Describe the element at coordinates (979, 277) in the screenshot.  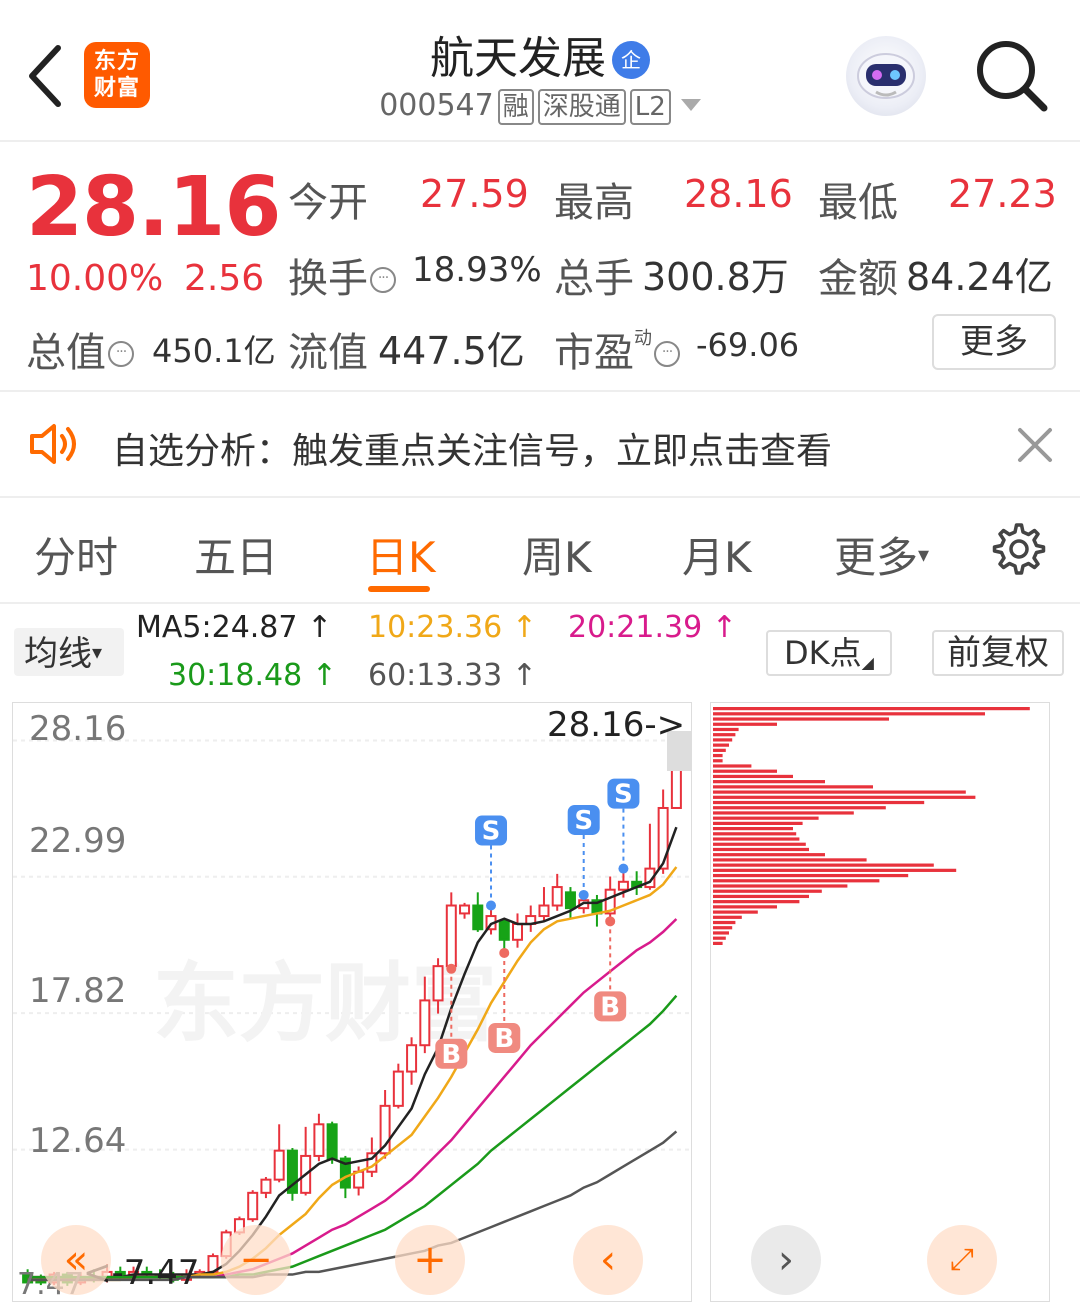
I see `amount-value: 84.24亿` at that location.